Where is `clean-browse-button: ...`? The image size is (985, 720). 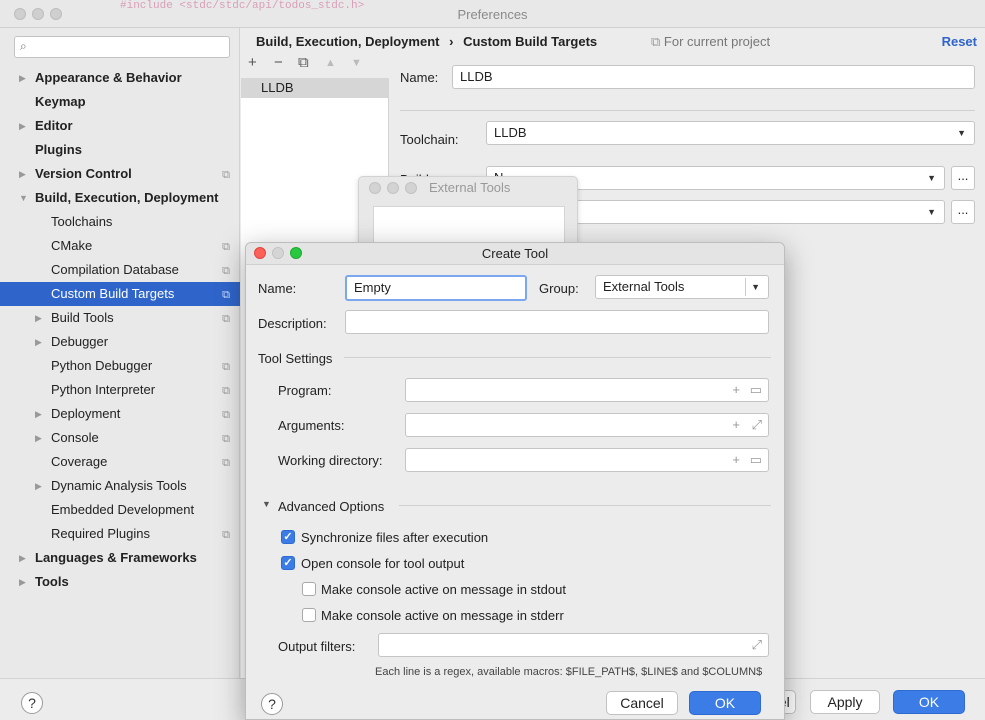
clean-browse-button: ... is located at coordinates (963, 212).